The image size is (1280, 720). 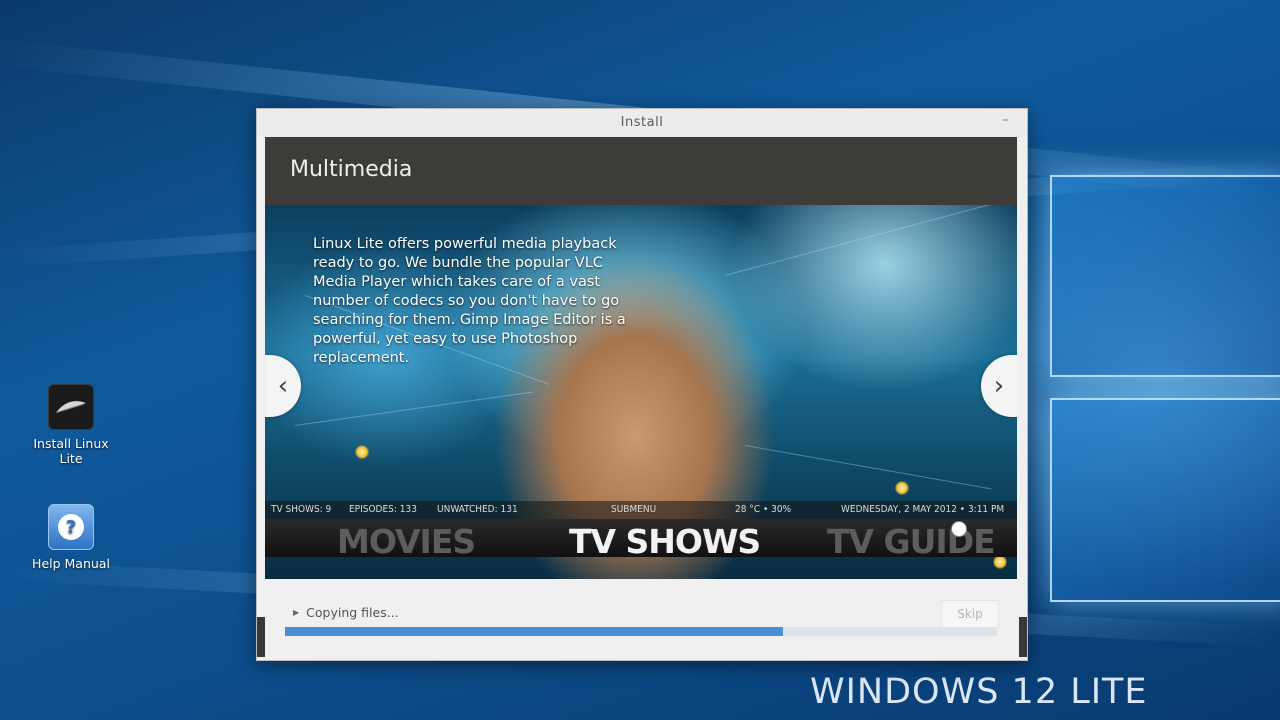 I want to click on desktop-icon-label: Install Linux Lite, so click(x=71, y=451).